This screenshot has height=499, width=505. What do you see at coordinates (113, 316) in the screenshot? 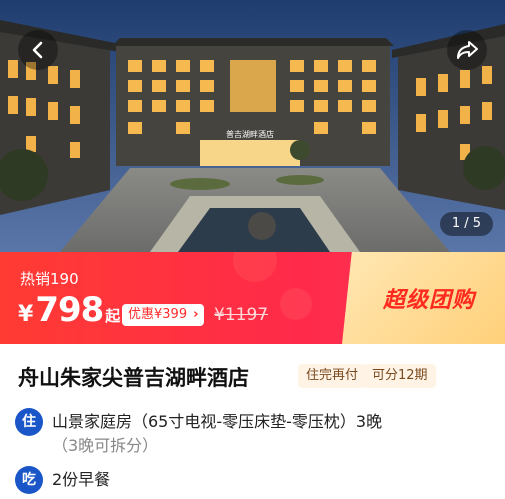
I see `price-suffix: 起` at bounding box center [113, 316].